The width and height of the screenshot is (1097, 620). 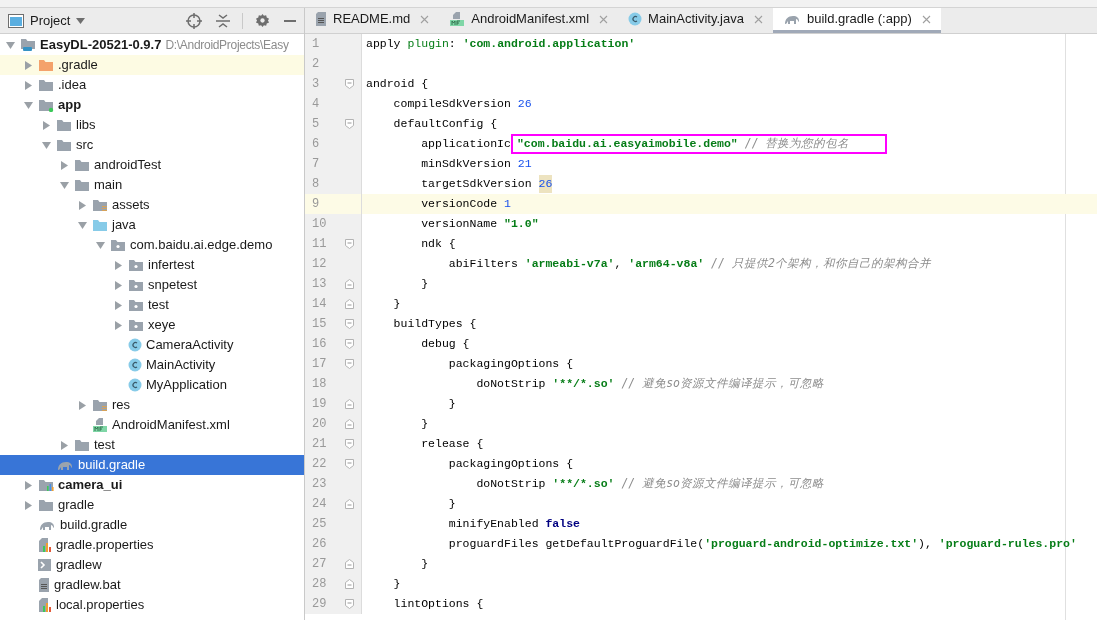 I want to click on tree-item: res, so click(x=152, y=405).